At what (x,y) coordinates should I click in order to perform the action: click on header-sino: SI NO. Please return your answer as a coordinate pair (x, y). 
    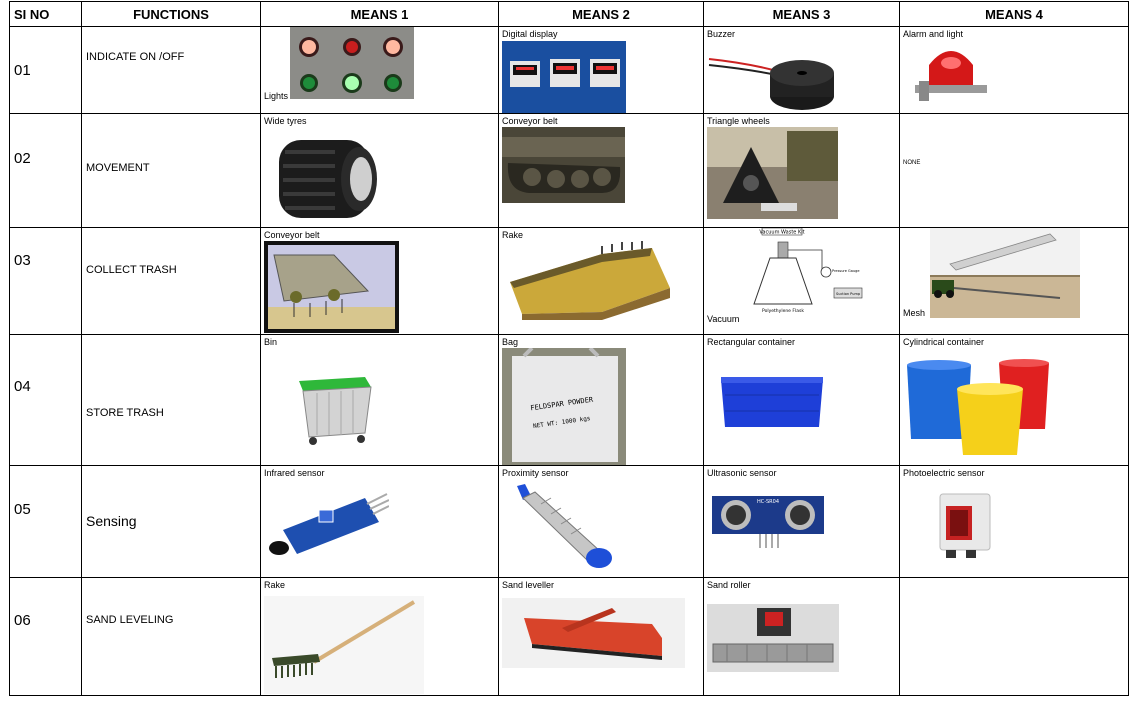
    Looking at the image, I should click on (45, 14).